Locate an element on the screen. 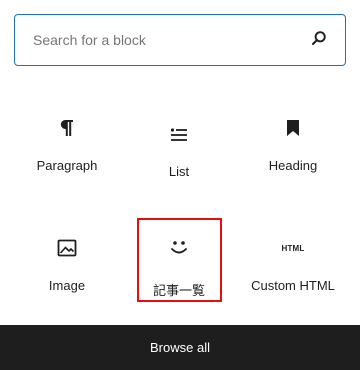 This screenshot has width=360, height=370. image-icon is located at coordinates (67, 248).